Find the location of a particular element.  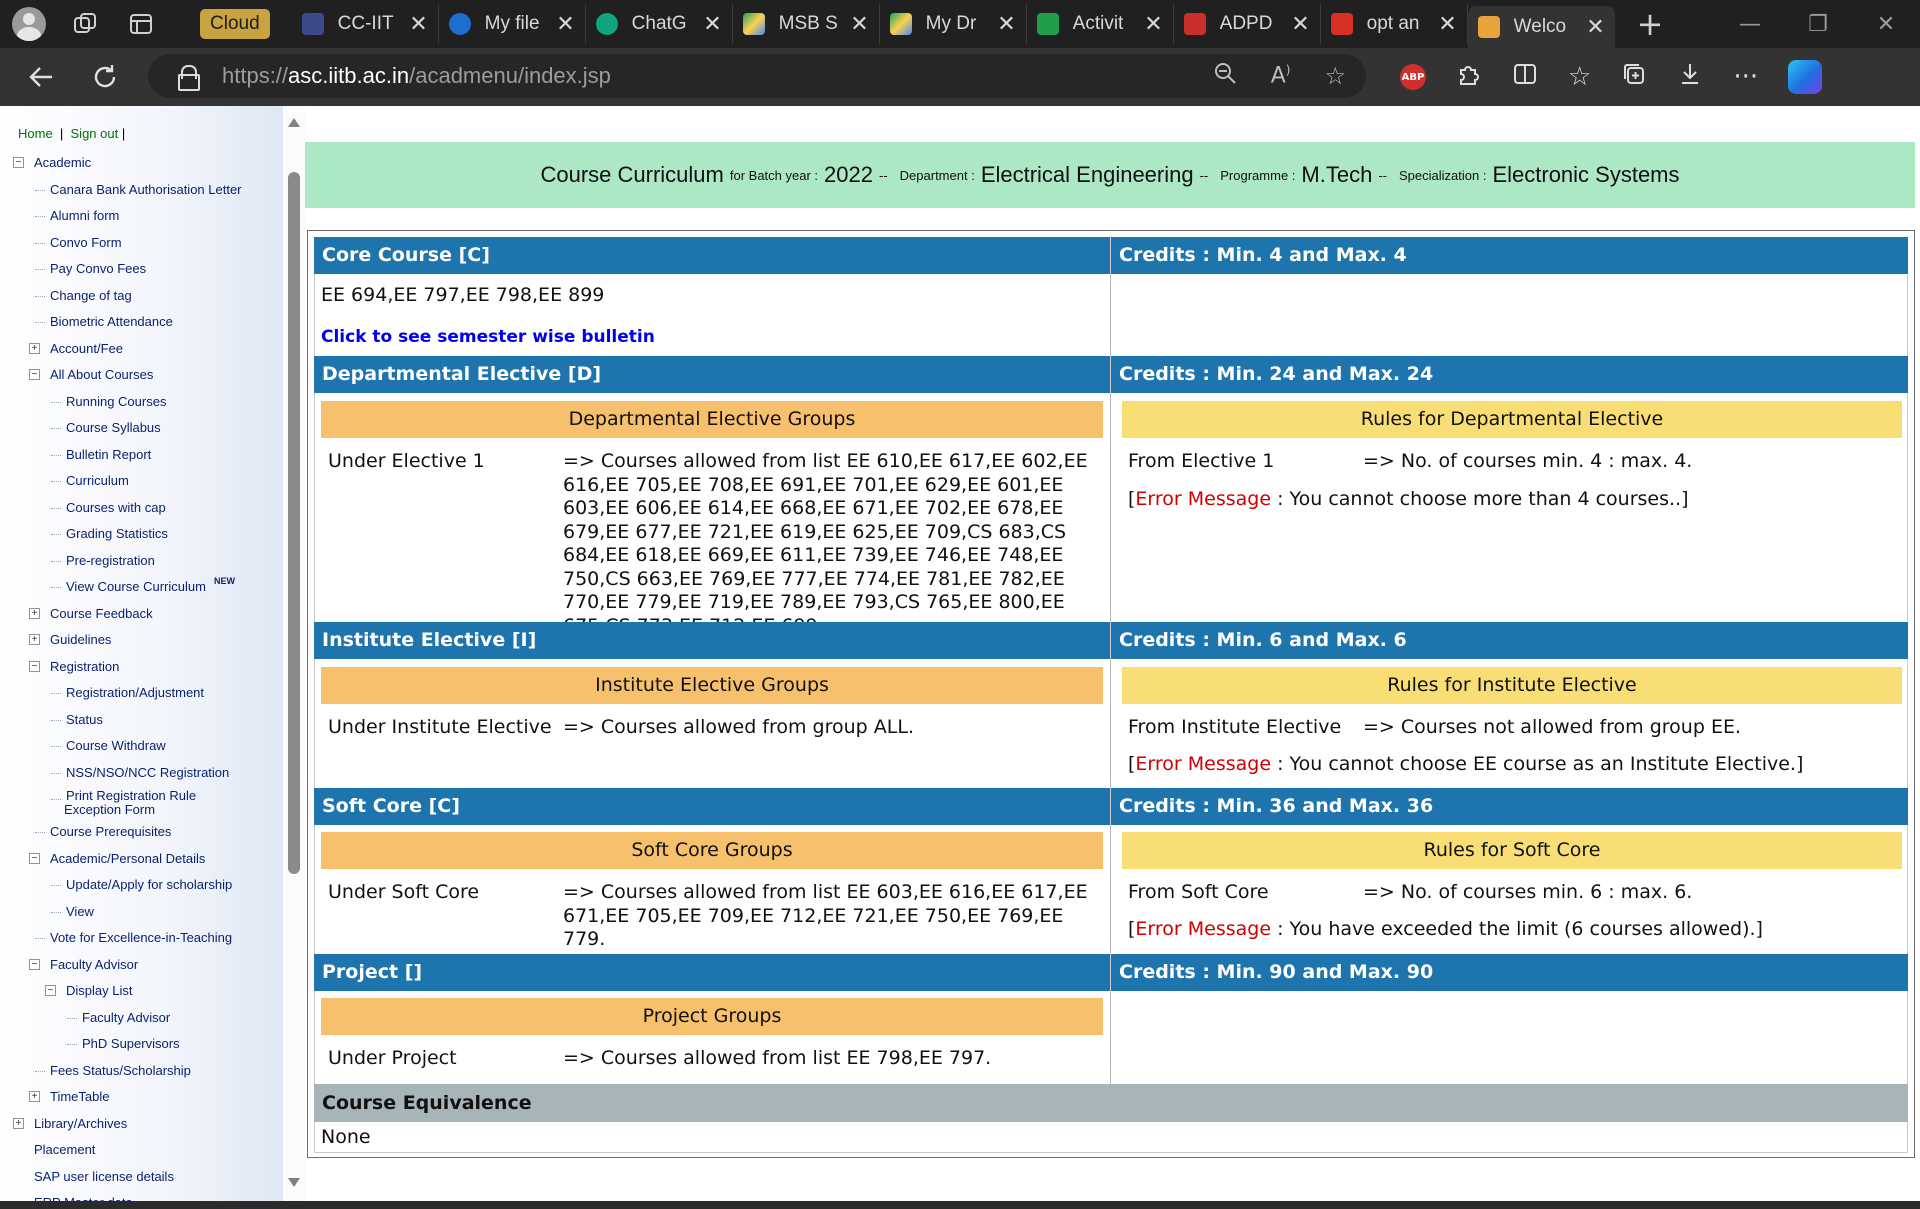

minimize-icon: — is located at coordinates (1750, 24).